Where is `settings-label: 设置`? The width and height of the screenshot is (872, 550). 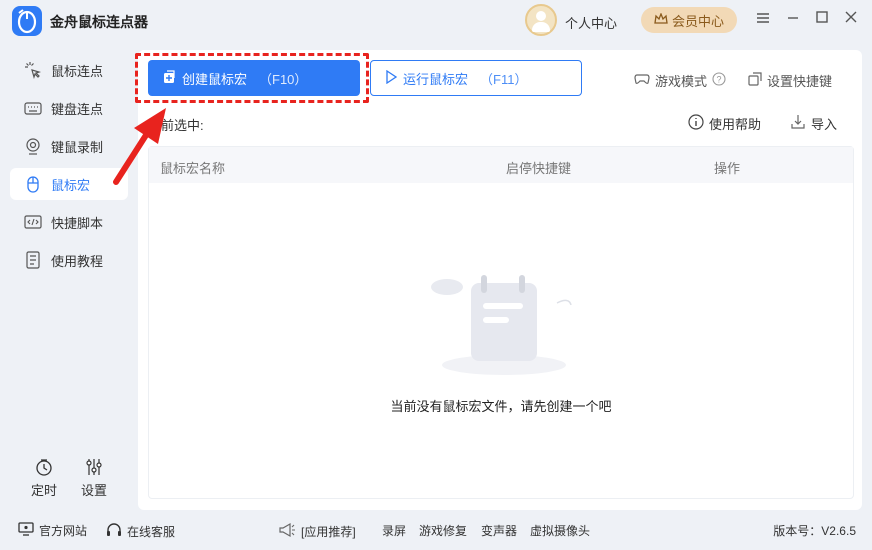
settings-label: 设置 is located at coordinates (93, 490).